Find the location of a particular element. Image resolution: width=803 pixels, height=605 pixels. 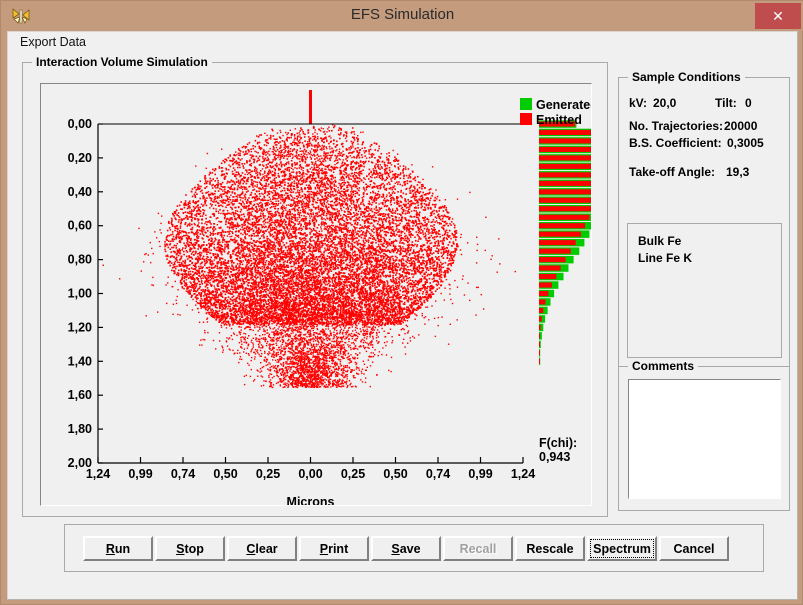

cancel-button: Cancel is located at coordinates (694, 548).